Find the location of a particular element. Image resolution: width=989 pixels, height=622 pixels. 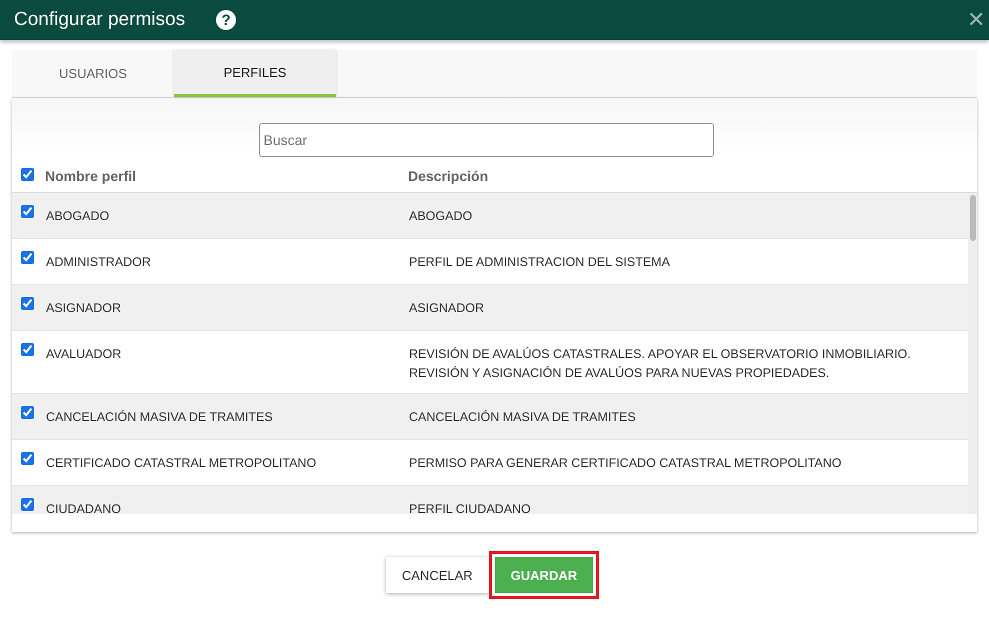

table-cell-text: CERTIFICADO CATASTRAL METROPOLITANO is located at coordinates (182, 463).